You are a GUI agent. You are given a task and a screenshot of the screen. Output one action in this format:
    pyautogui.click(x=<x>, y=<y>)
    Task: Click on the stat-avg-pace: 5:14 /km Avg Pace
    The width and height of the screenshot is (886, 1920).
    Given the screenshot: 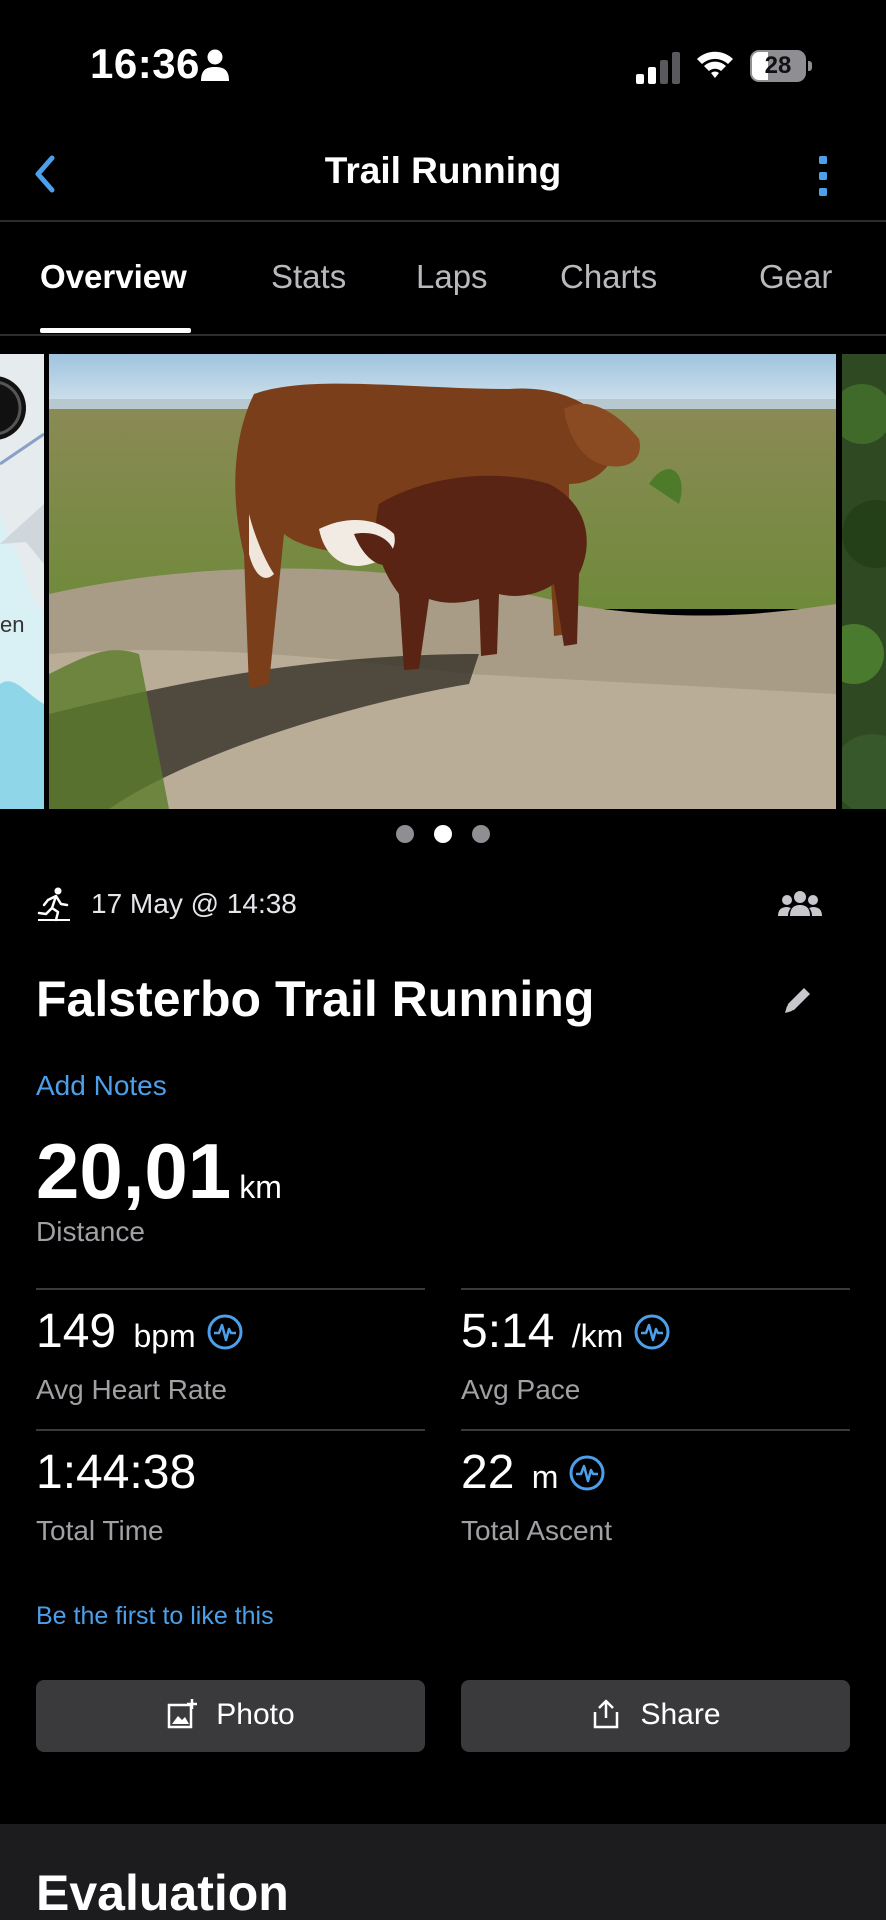 What is the action you would take?
    pyautogui.click(x=655, y=1358)
    